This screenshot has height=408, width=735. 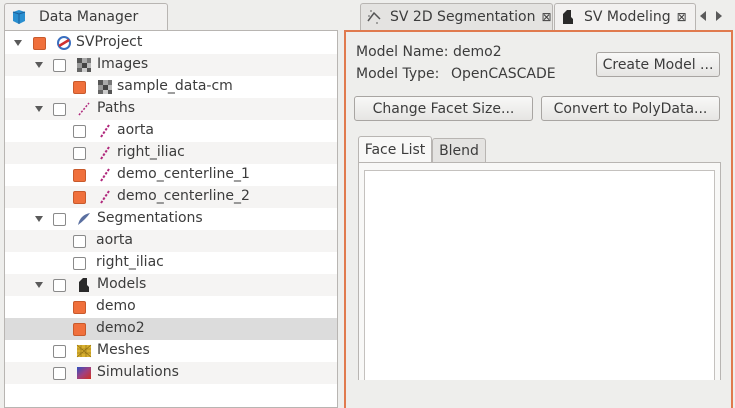 I want to click on model-name-label: Model Name:, so click(x=402, y=52).